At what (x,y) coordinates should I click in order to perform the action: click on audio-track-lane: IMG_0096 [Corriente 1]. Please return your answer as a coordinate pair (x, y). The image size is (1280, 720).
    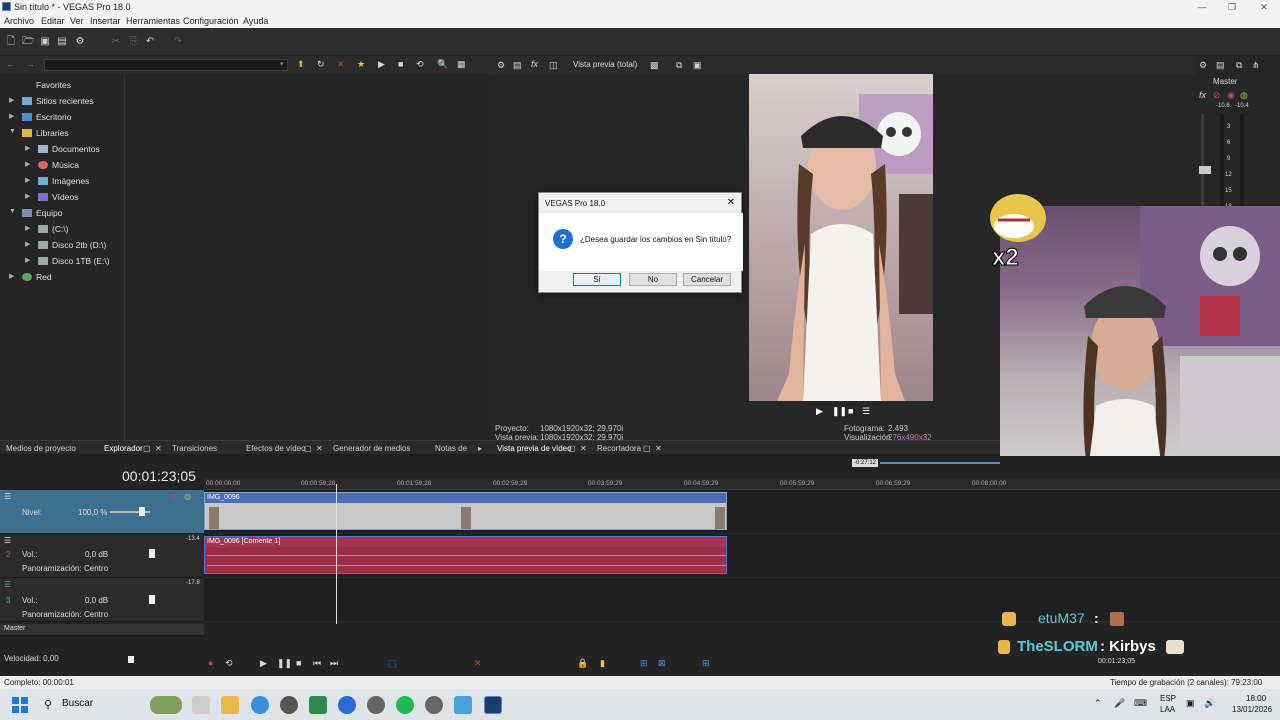
    Looking at the image, I should click on (742, 556).